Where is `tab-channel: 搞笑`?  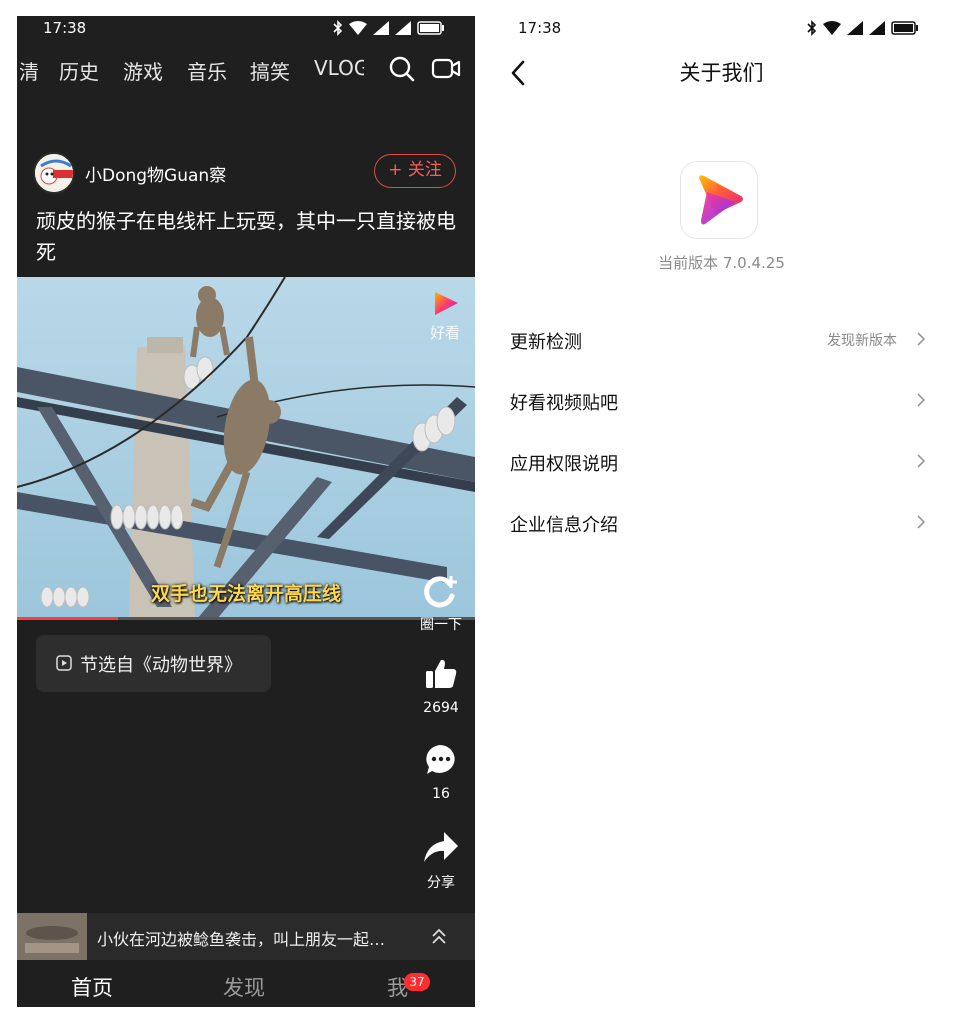 tab-channel: 搞笑 is located at coordinates (270, 70).